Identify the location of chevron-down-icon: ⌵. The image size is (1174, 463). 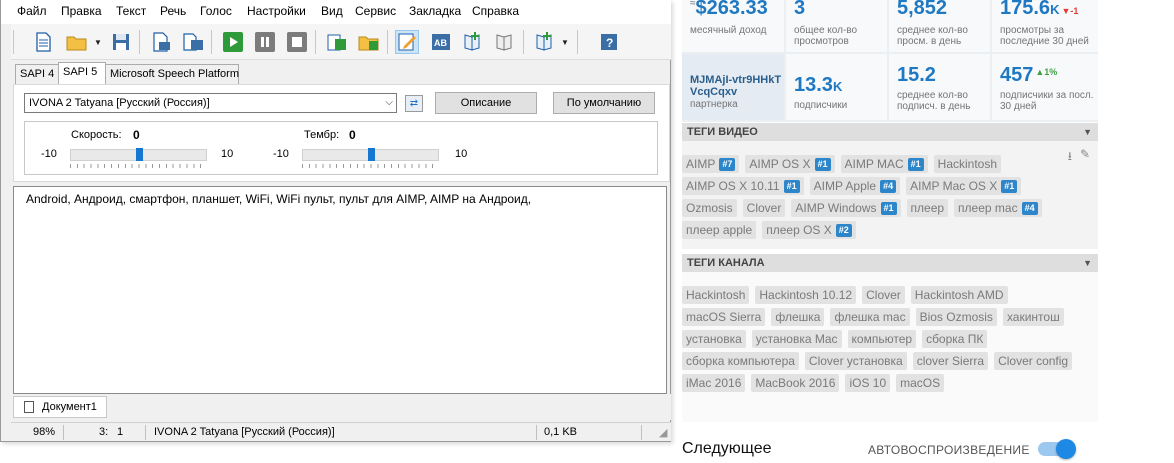
(389, 103).